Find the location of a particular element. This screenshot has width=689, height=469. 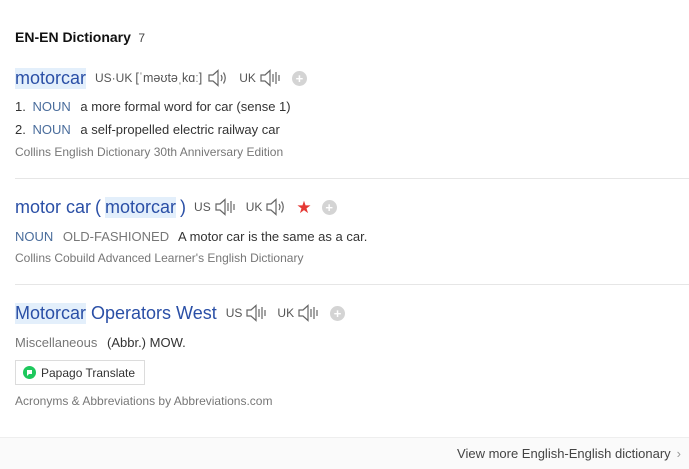

sense-row: Miscellaneous (Abbr.) MOW. is located at coordinates (352, 342).